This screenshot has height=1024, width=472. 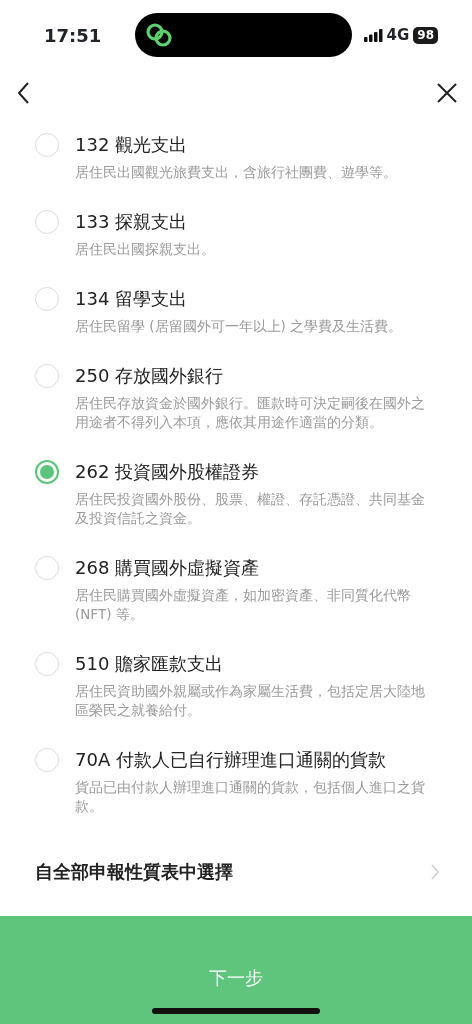 I want to click on option-title: 70A 付款人已自行辦理進口通關的貨款, so click(x=231, y=760).